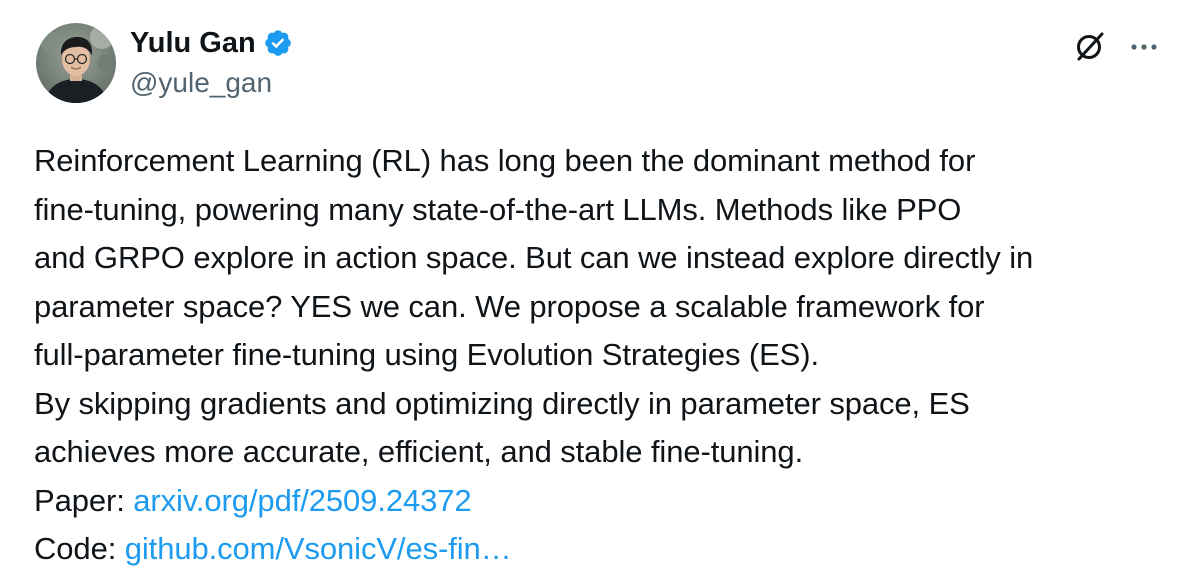 Image resolution: width=1196 pixels, height=581 pixels. I want to click on author-handle: @yule_gan, so click(201, 83).